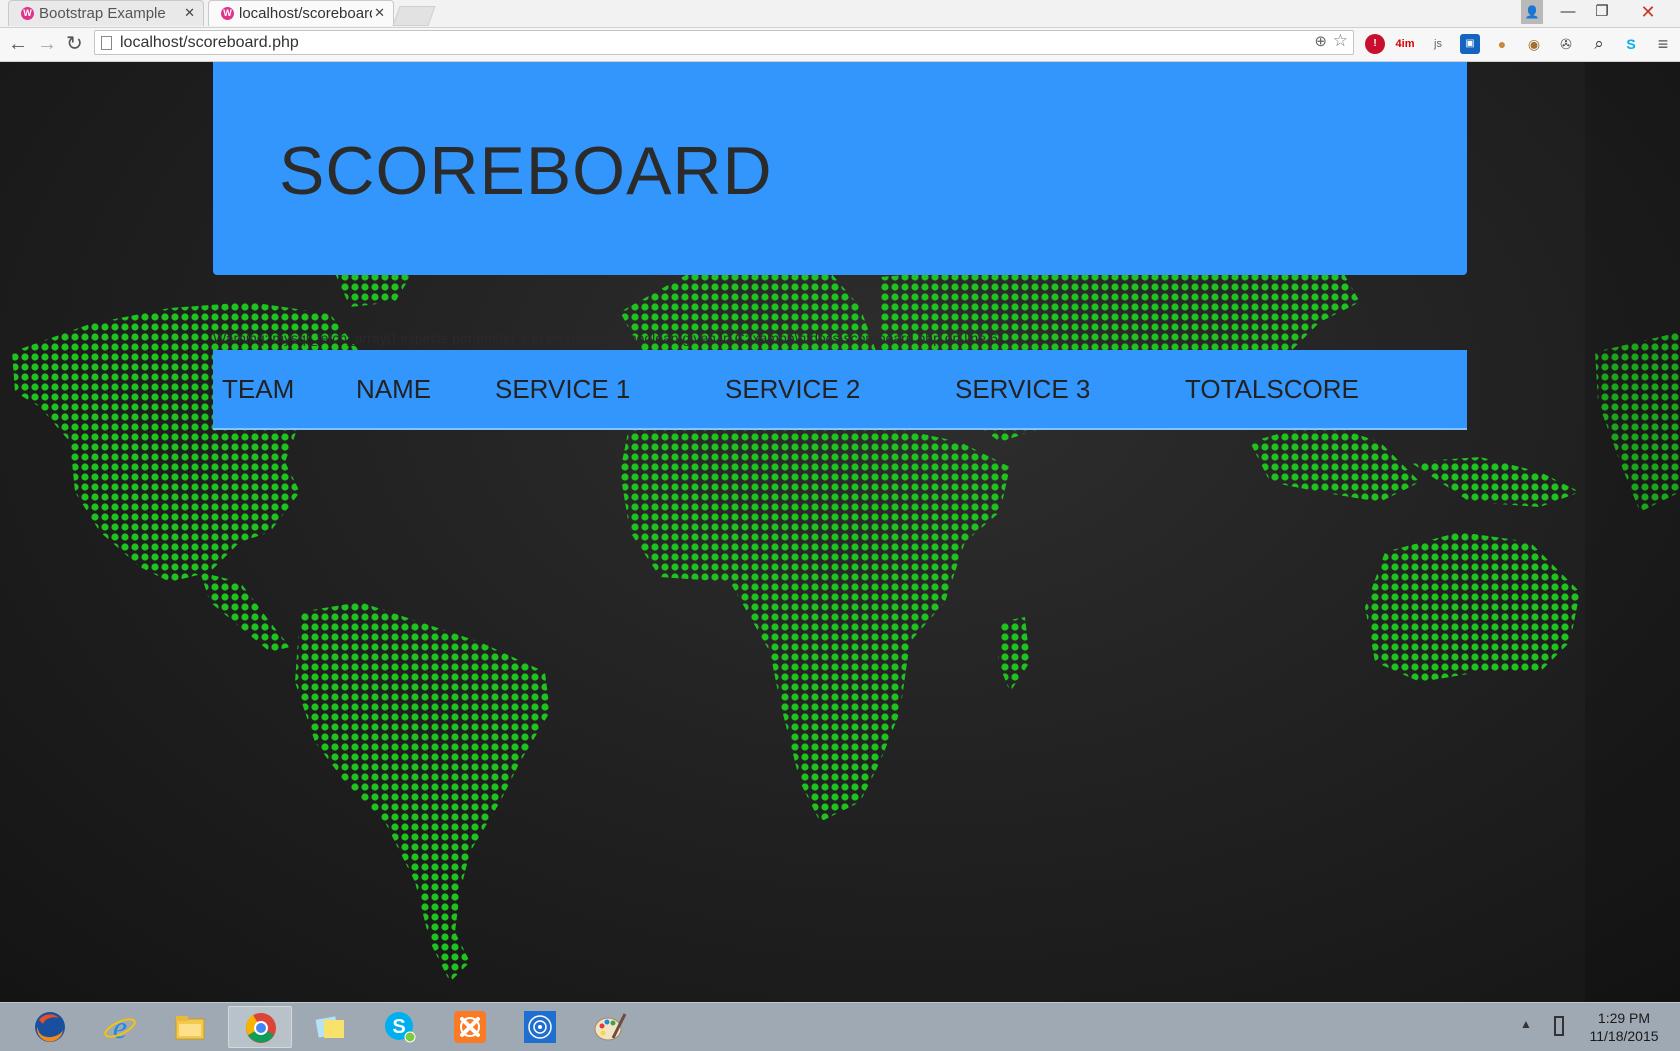 Image resolution: width=1680 pixels, height=1051 pixels. What do you see at coordinates (18, 44) in the screenshot?
I see `back-arrow-icon: ←` at bounding box center [18, 44].